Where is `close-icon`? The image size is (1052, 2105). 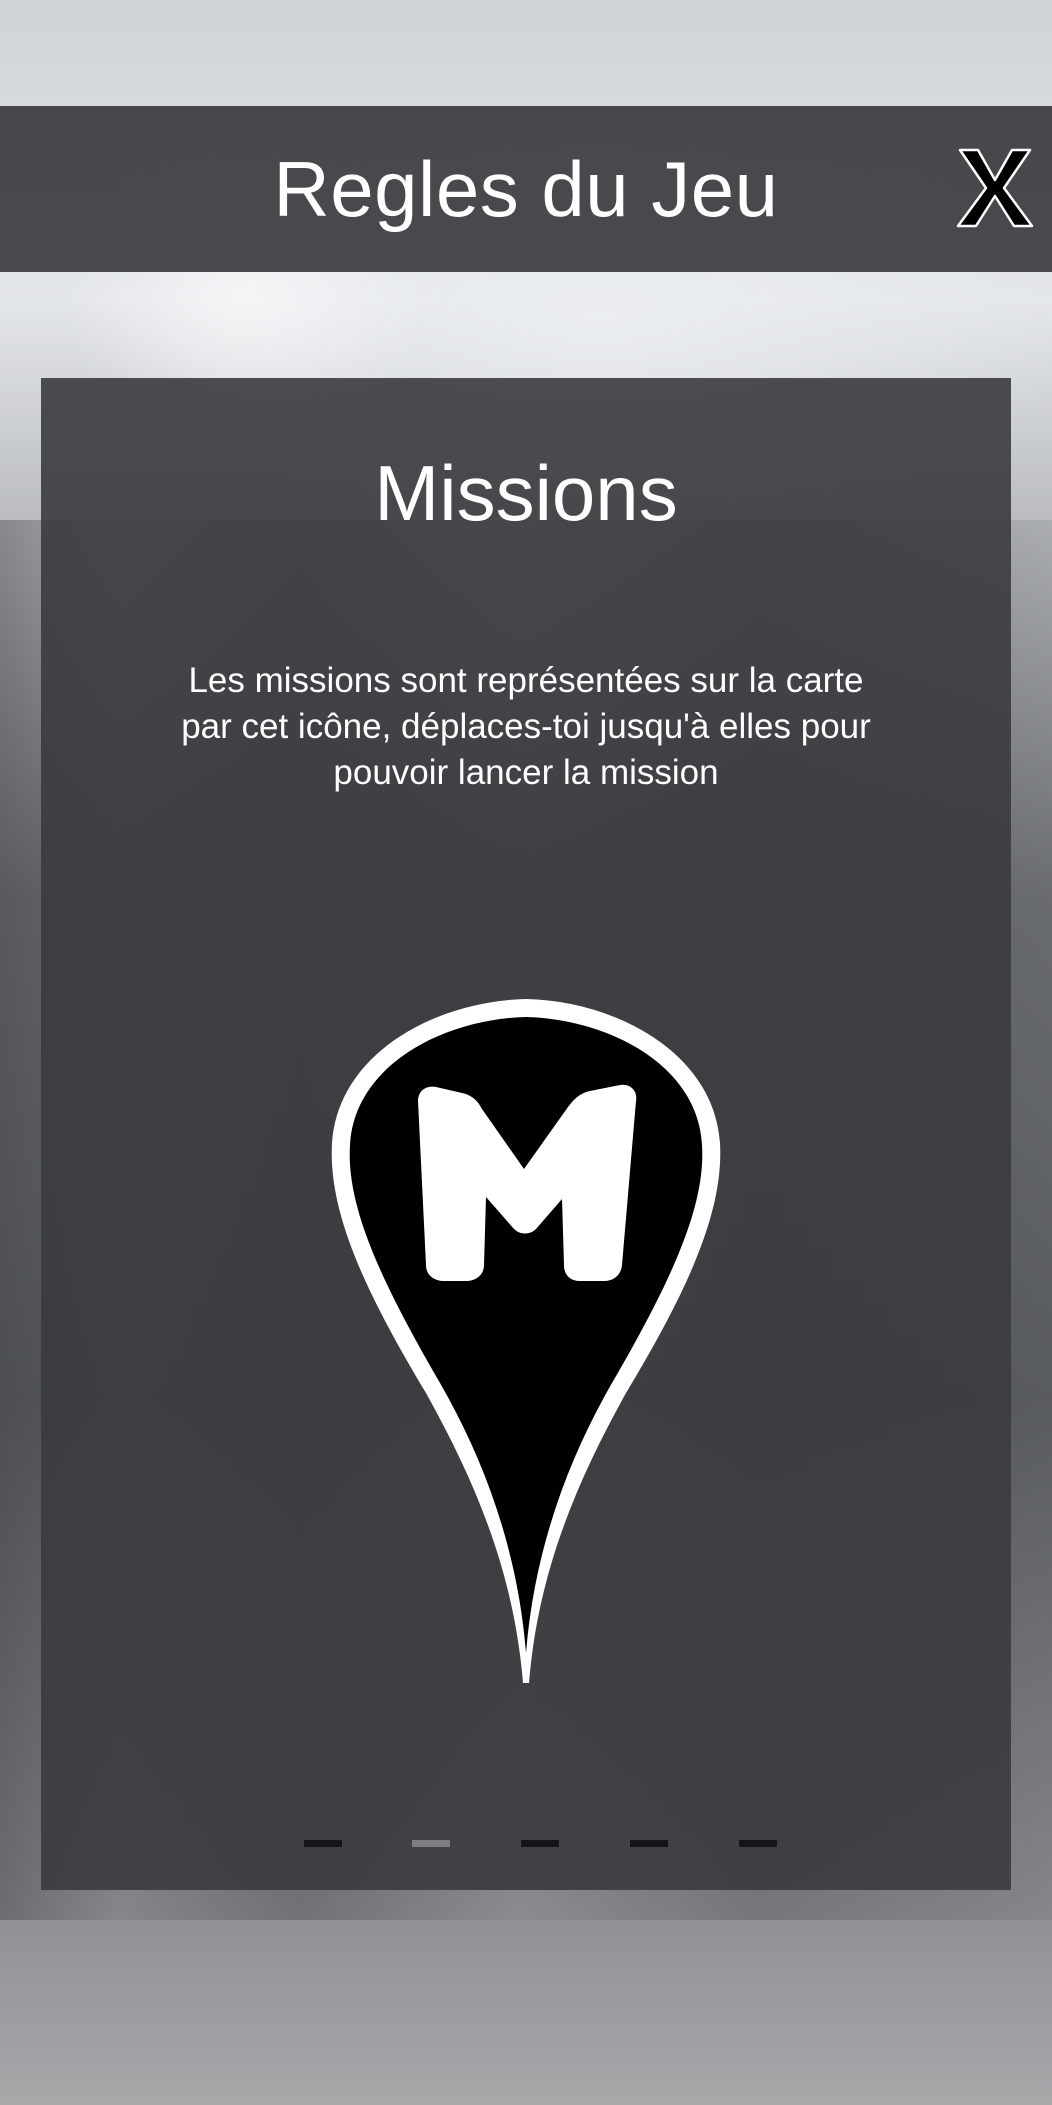
close-icon is located at coordinates (995, 188).